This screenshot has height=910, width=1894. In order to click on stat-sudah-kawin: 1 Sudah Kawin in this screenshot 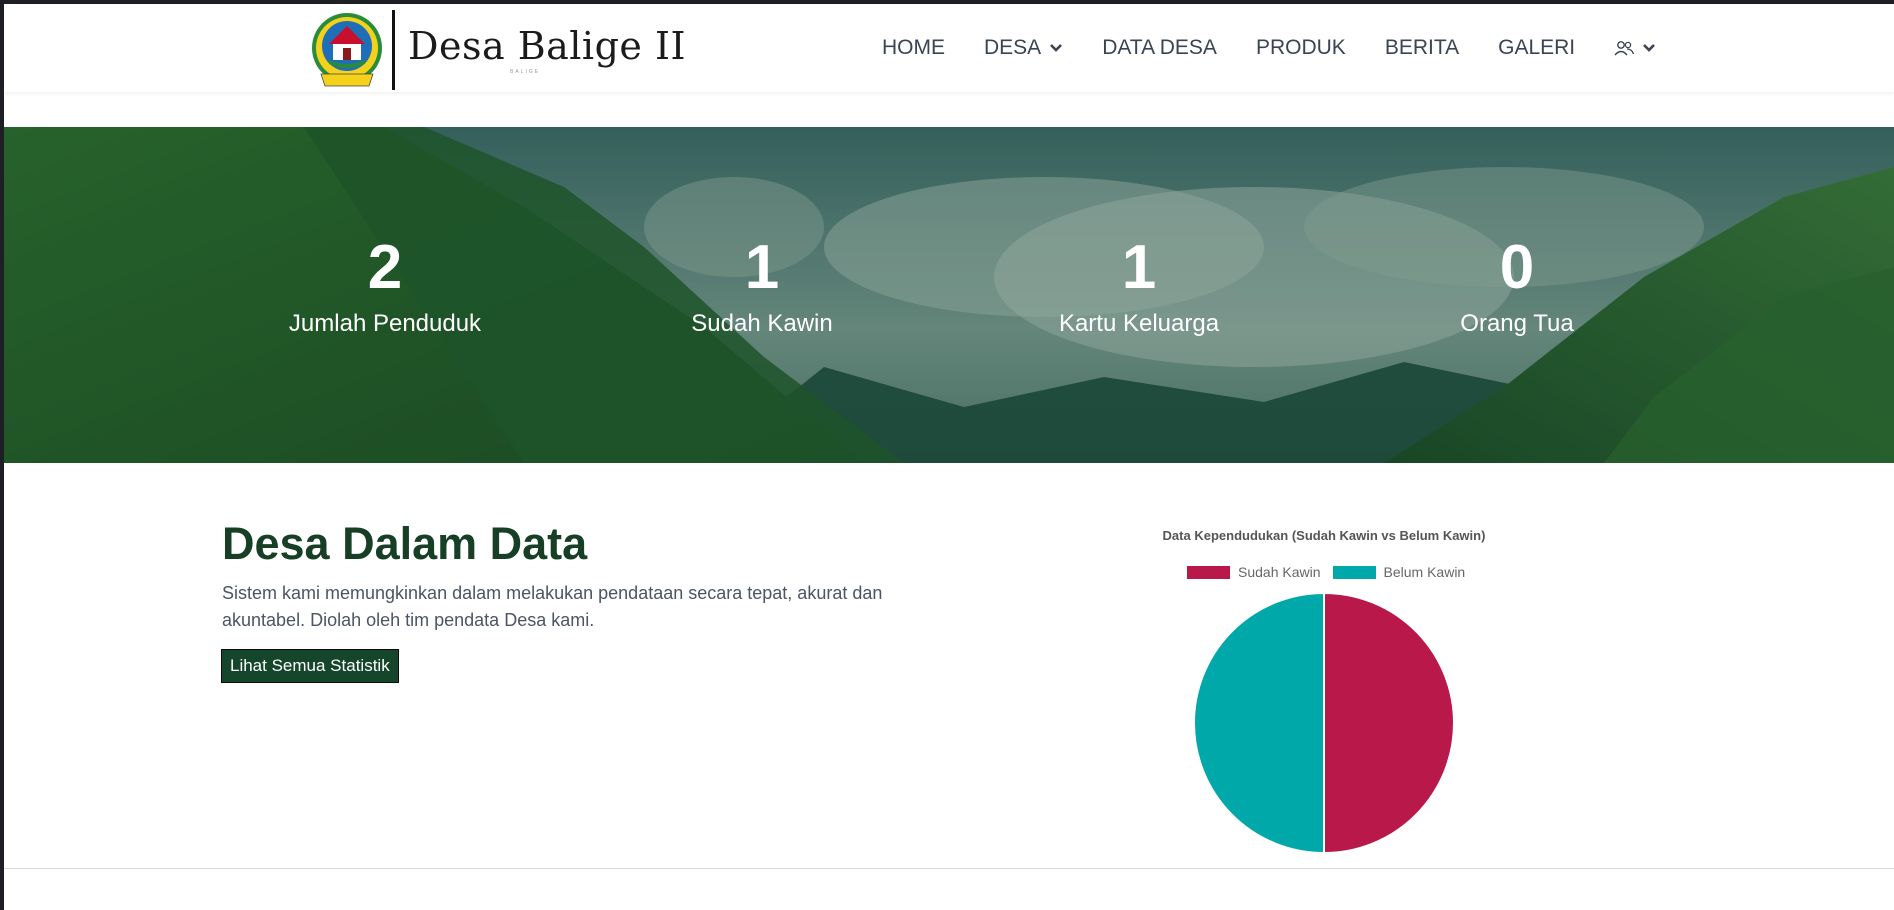, I will do `click(762, 287)`.